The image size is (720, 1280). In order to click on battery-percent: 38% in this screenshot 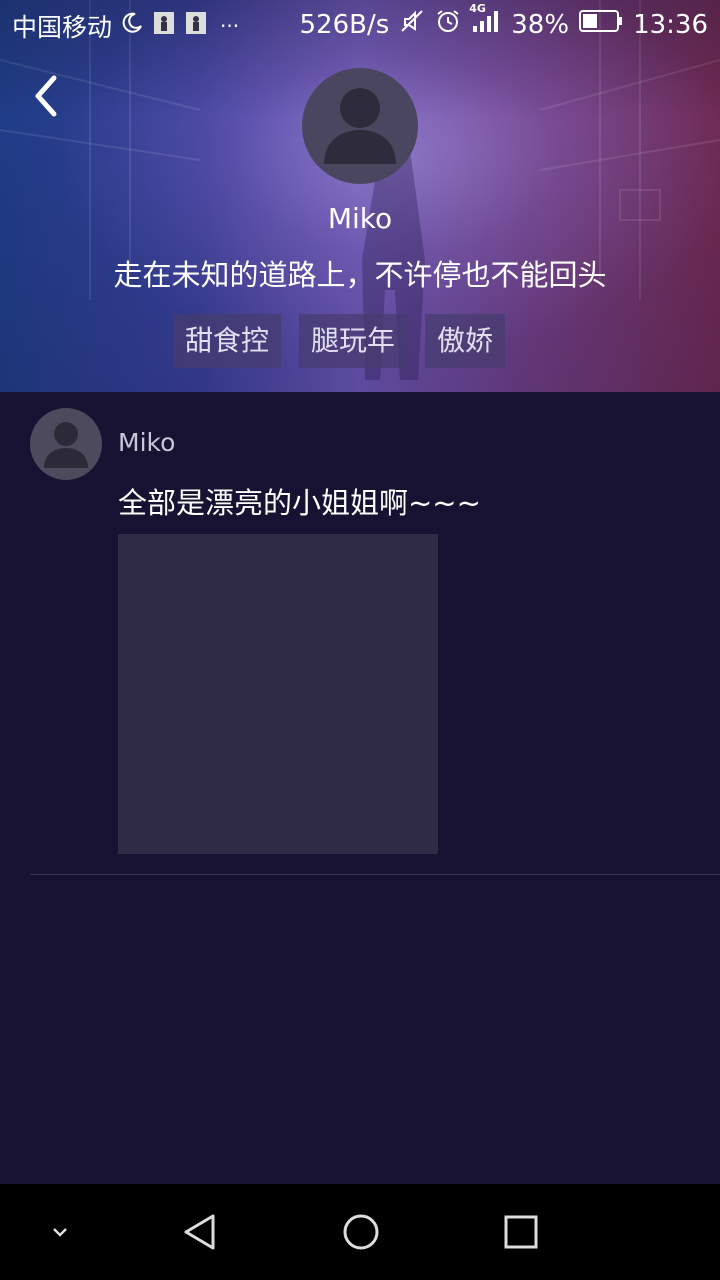, I will do `click(540, 24)`.